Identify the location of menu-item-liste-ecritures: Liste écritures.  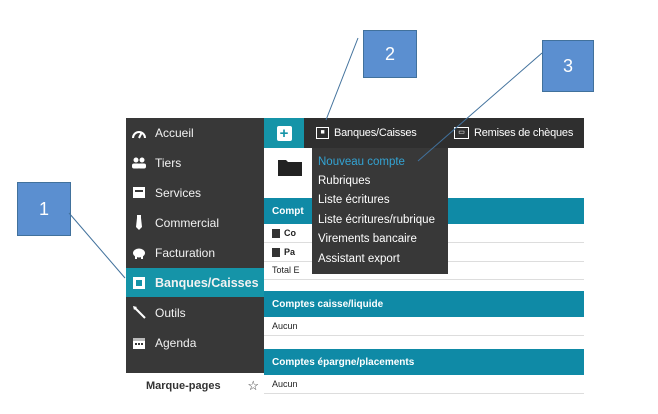
(354, 200).